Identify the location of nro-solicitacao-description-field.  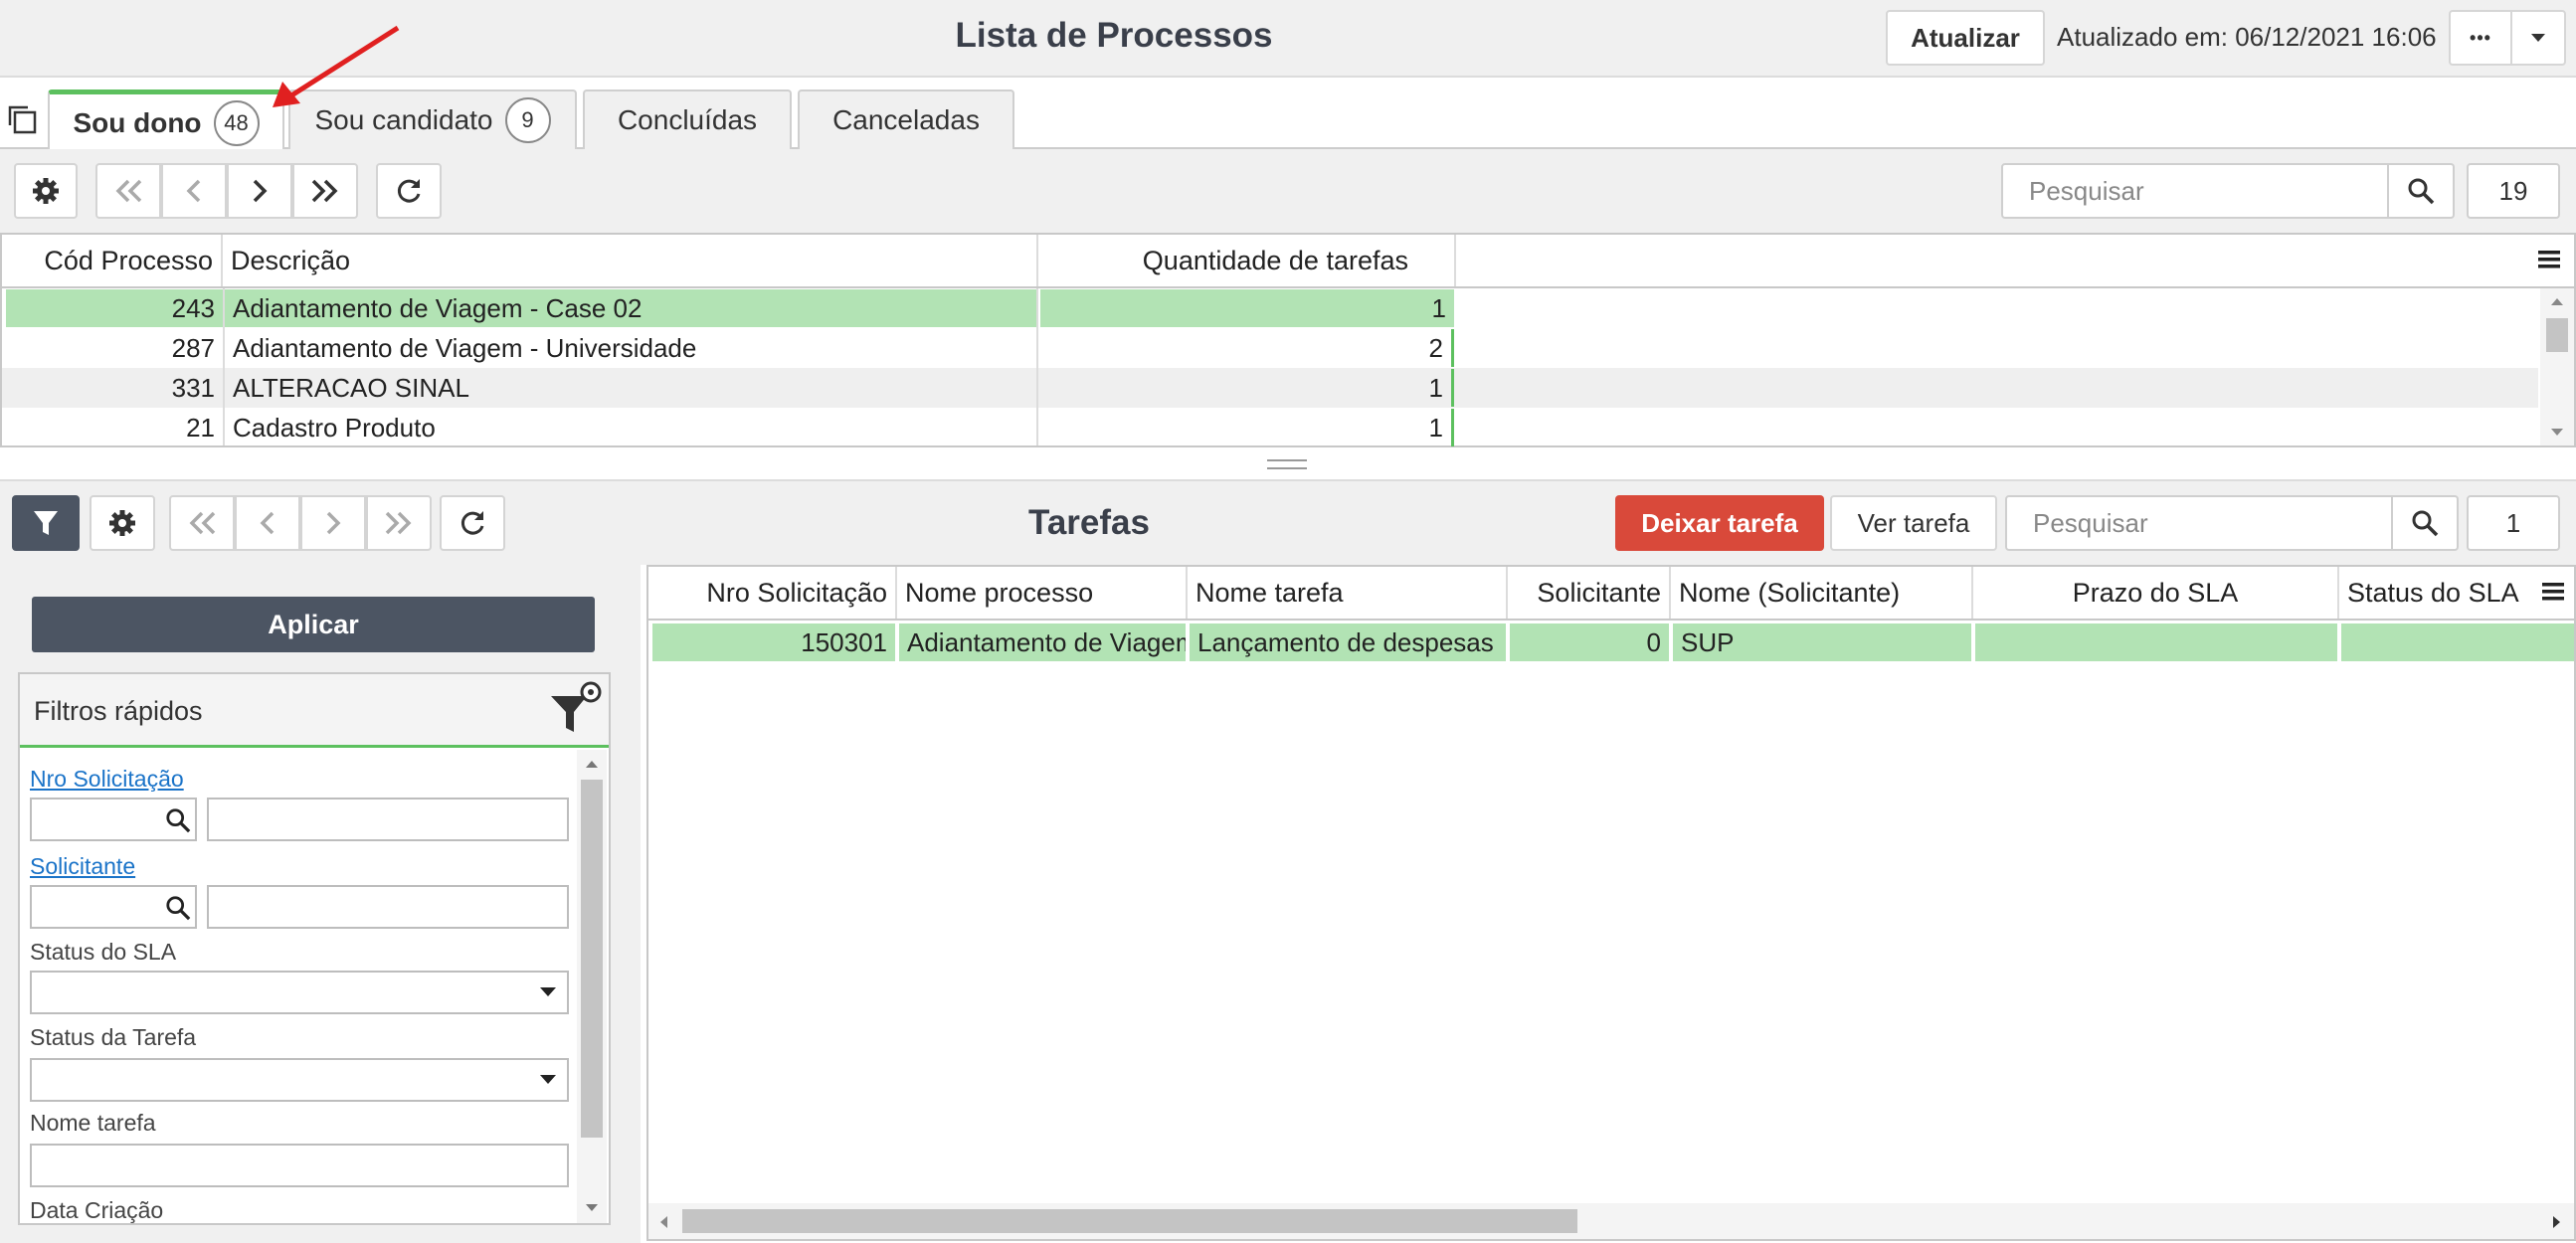
(388, 819).